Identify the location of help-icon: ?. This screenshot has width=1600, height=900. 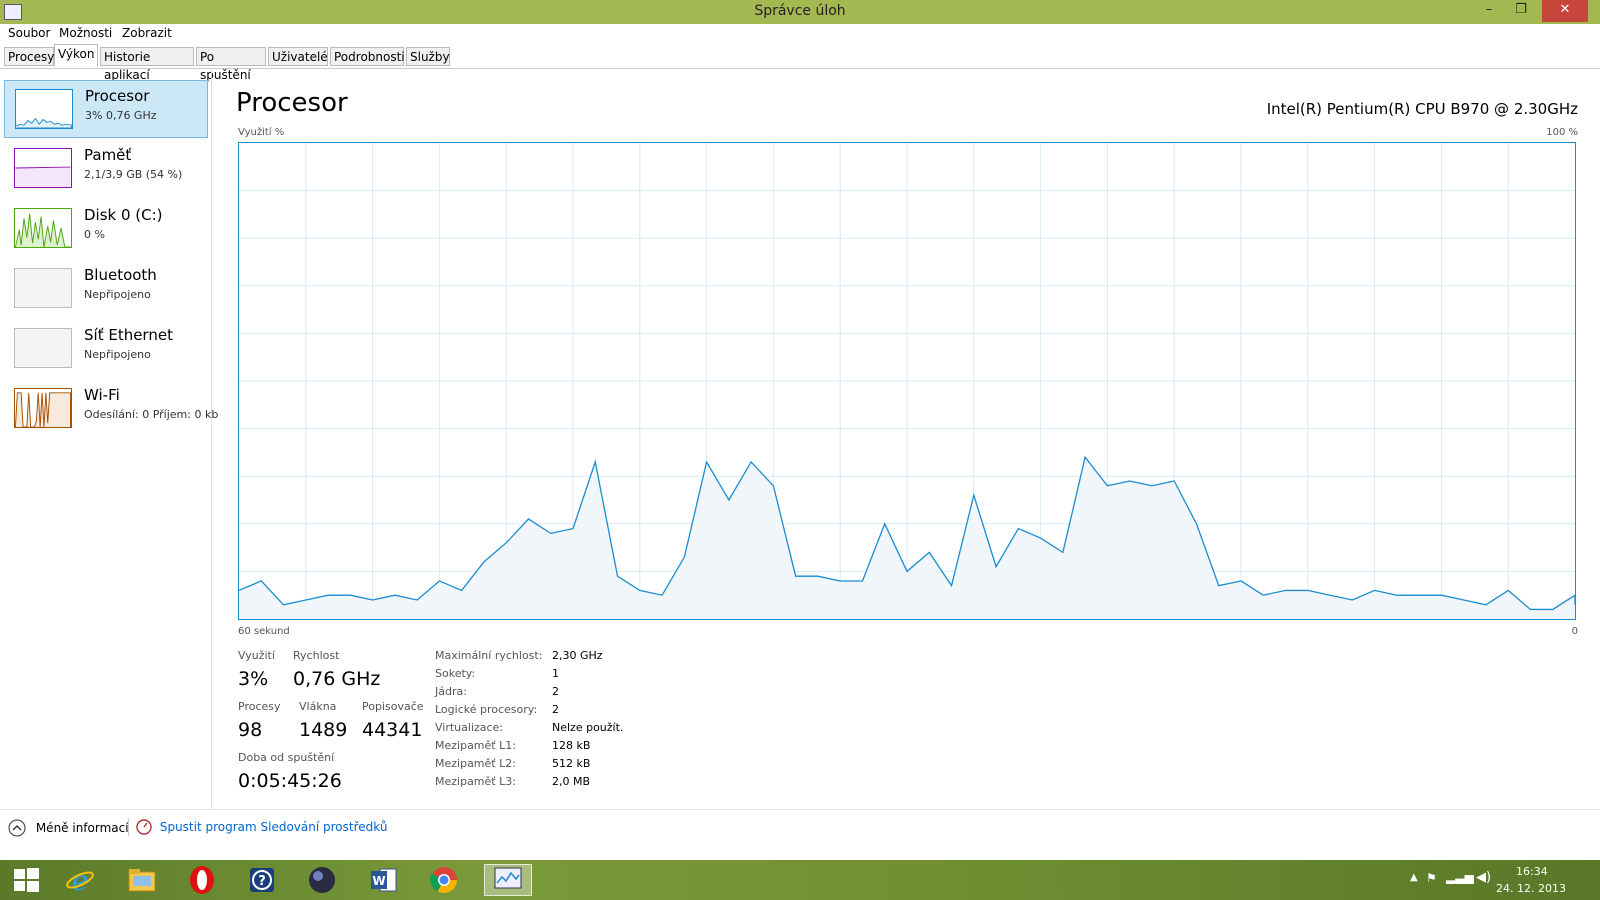
(262, 880).